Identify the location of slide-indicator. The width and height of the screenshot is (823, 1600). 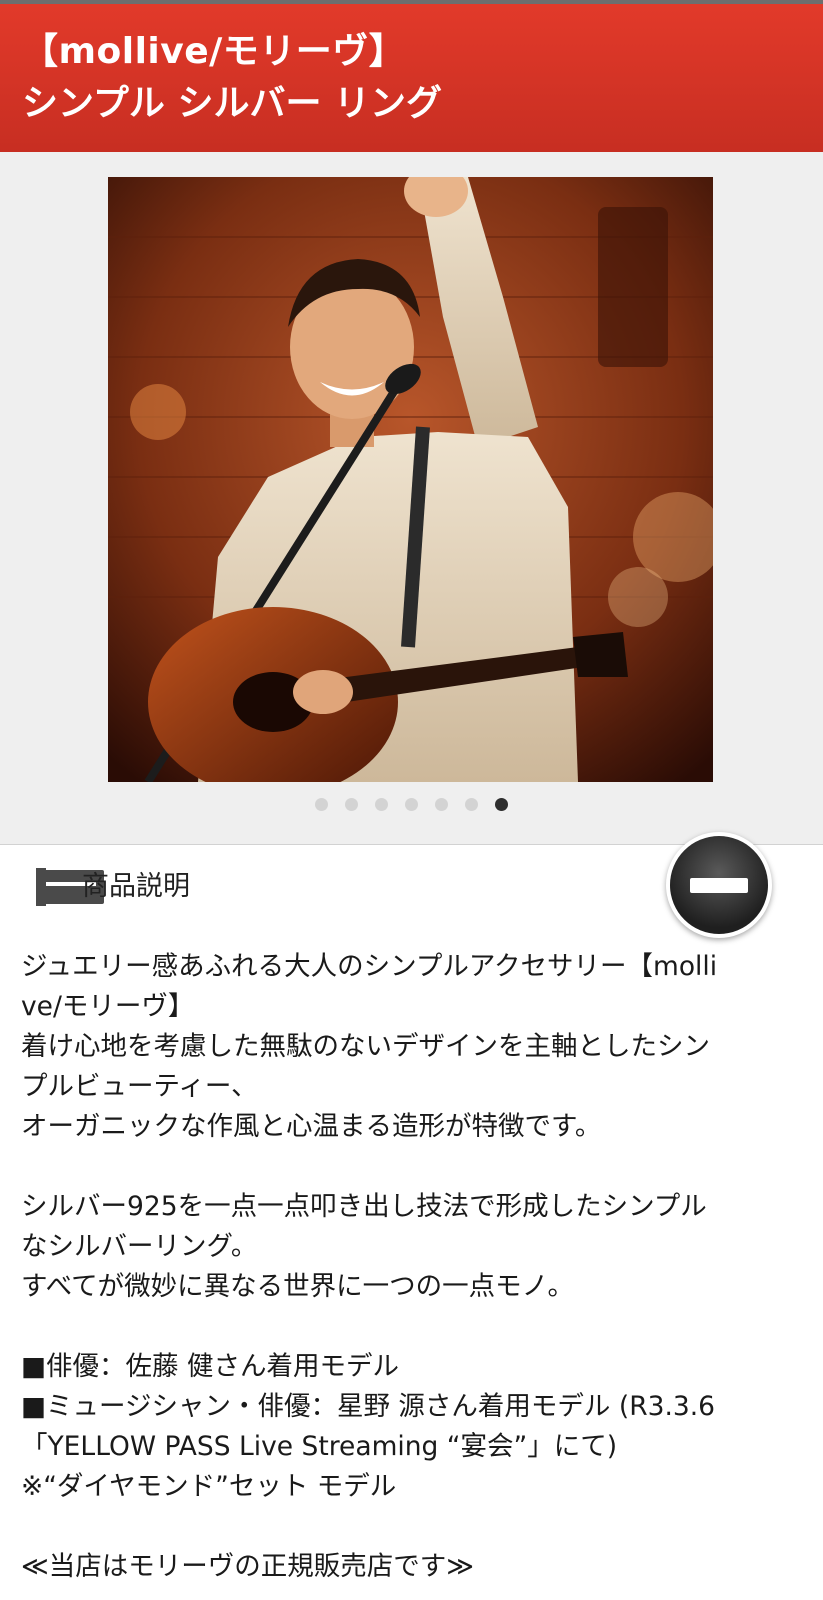
(411, 806).